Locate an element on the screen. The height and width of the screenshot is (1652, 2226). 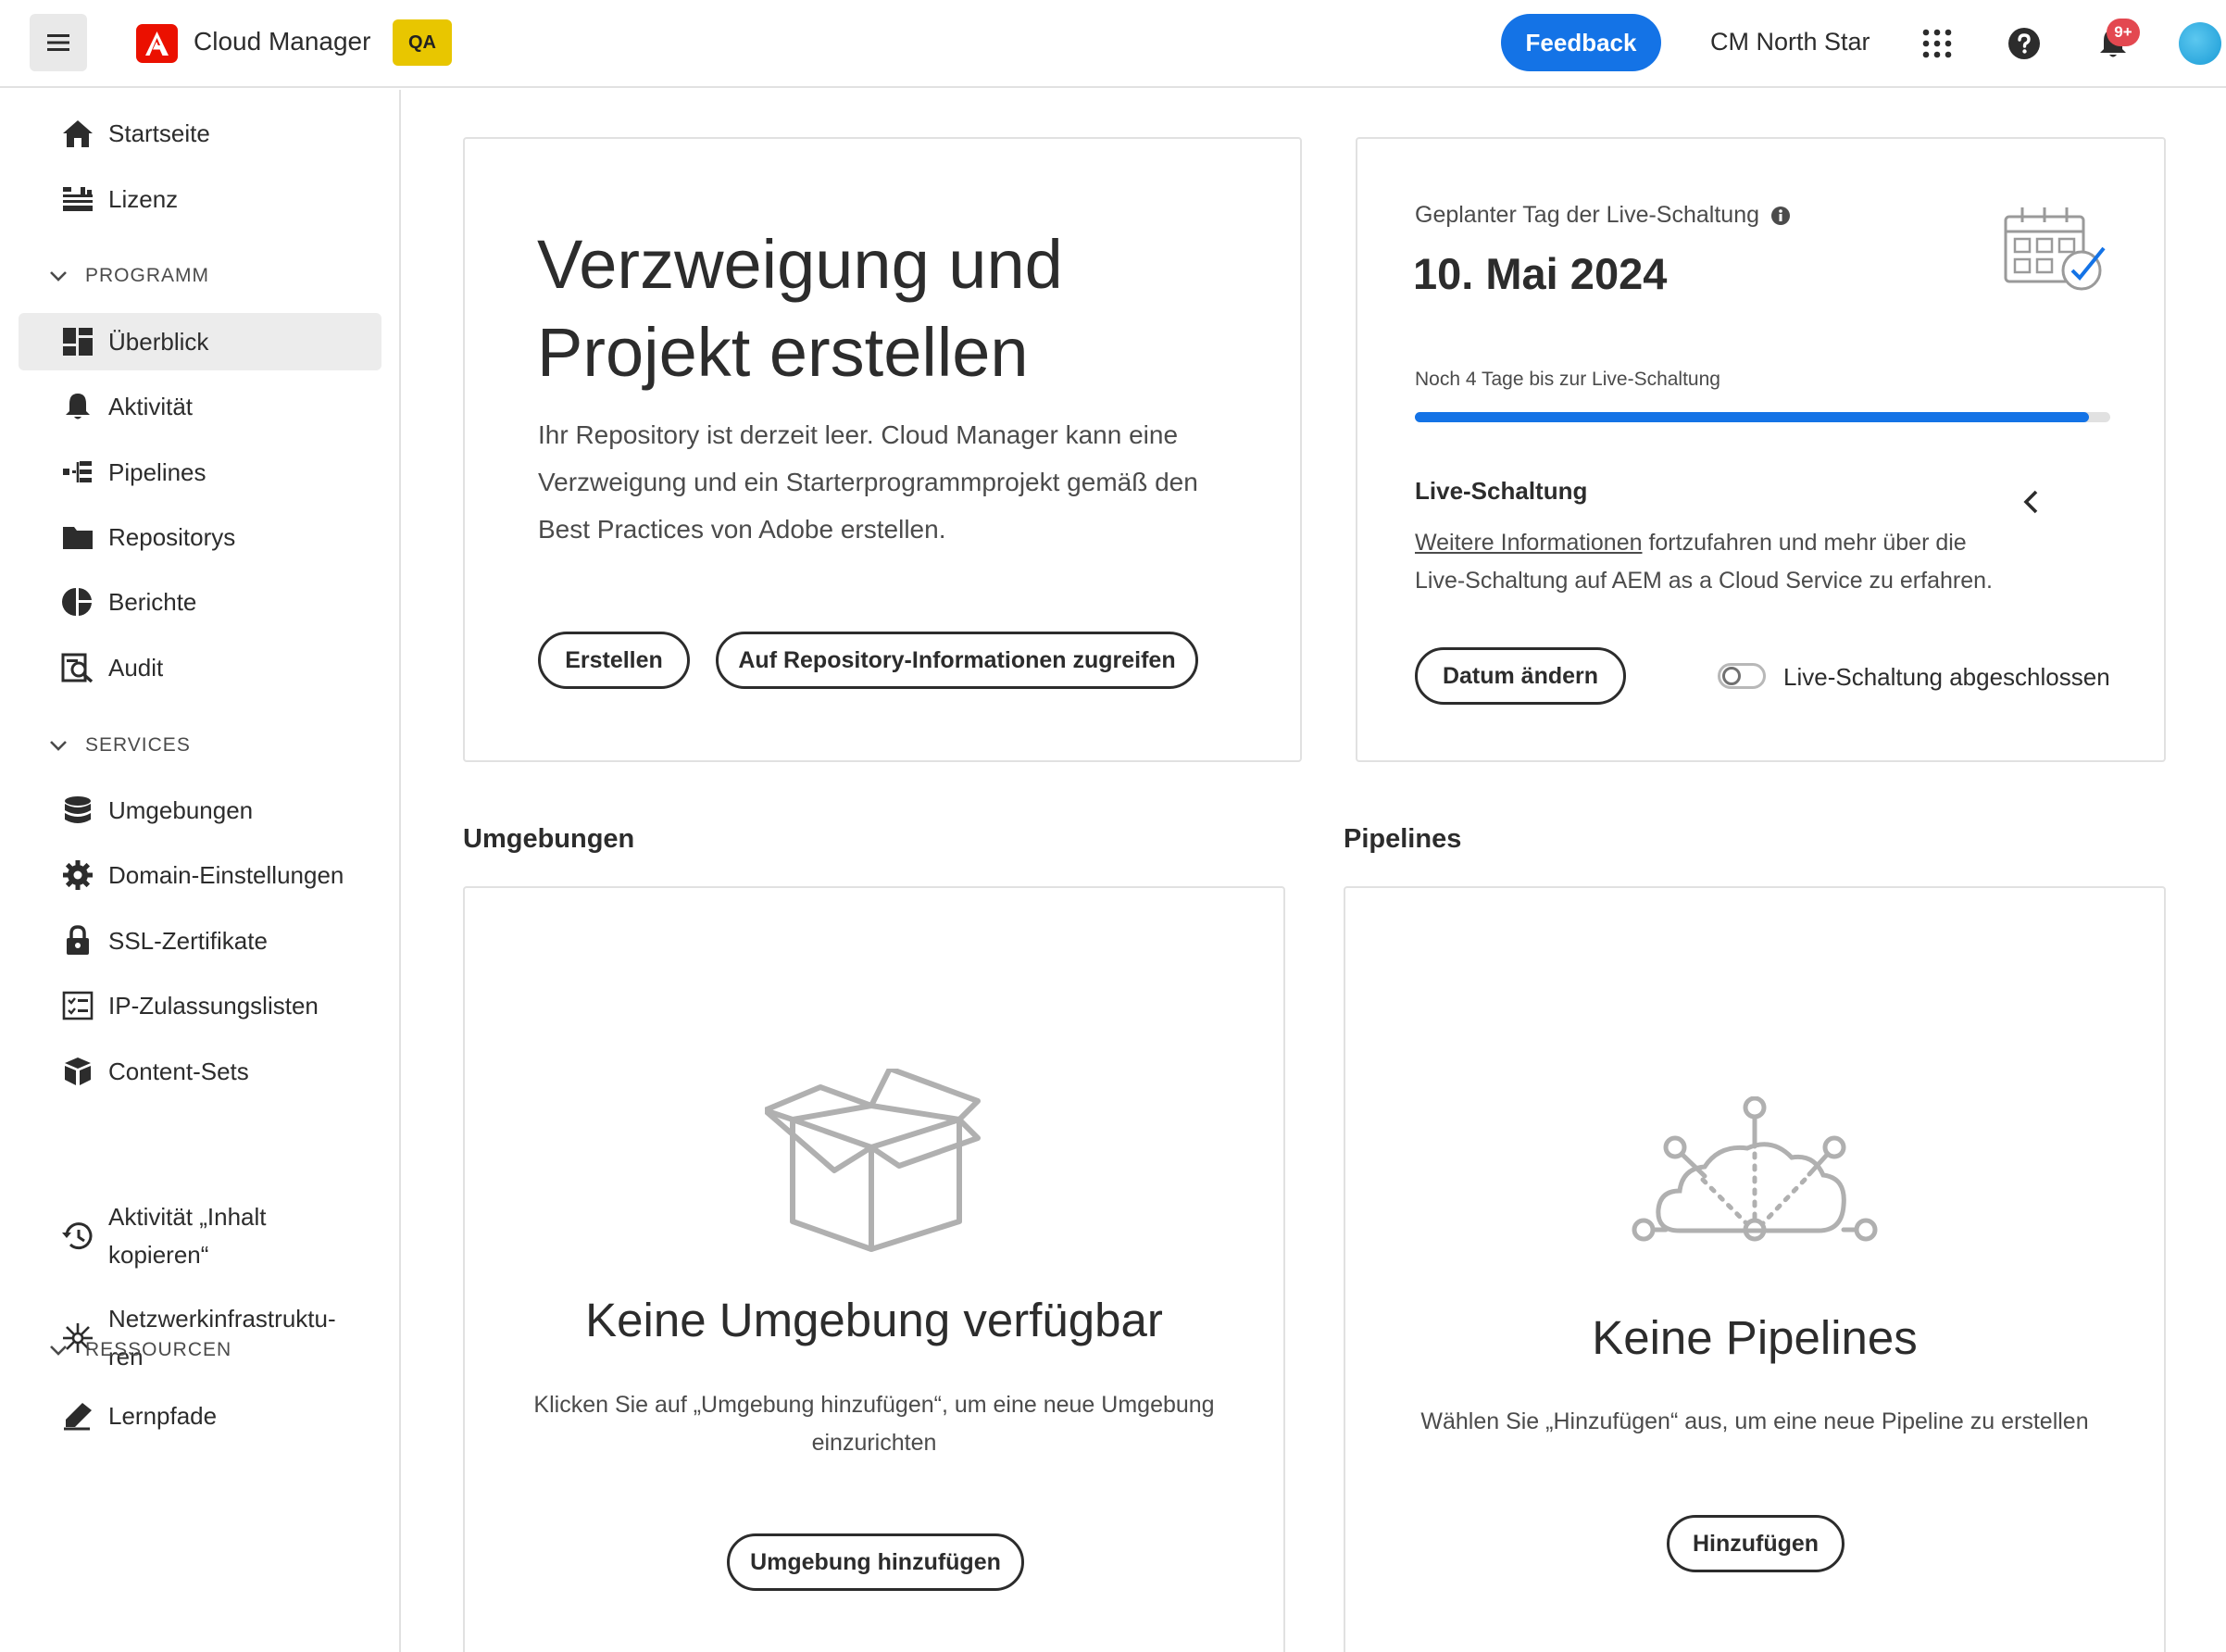
feedback-button: Feedback is located at coordinates (1581, 42).